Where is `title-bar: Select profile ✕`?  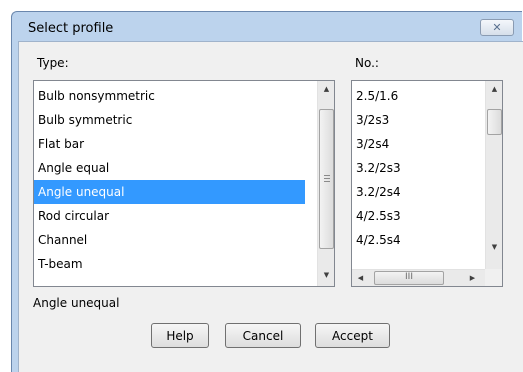
title-bar: Select profile ✕ is located at coordinates (267, 27).